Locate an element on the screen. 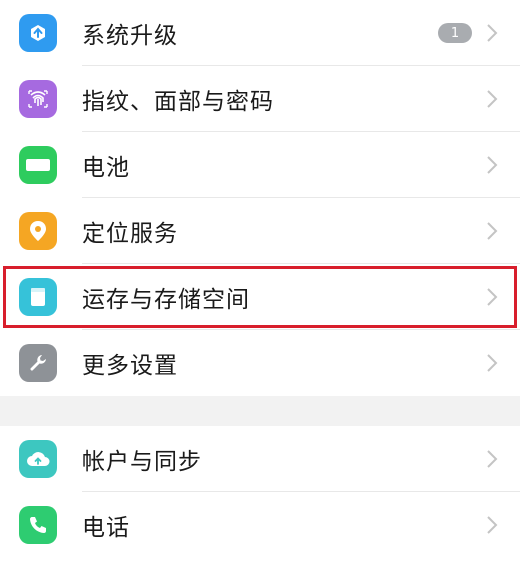 This screenshot has width=520, height=567. settings-item-accounts-sync: 帐户与同步 is located at coordinates (260, 459).